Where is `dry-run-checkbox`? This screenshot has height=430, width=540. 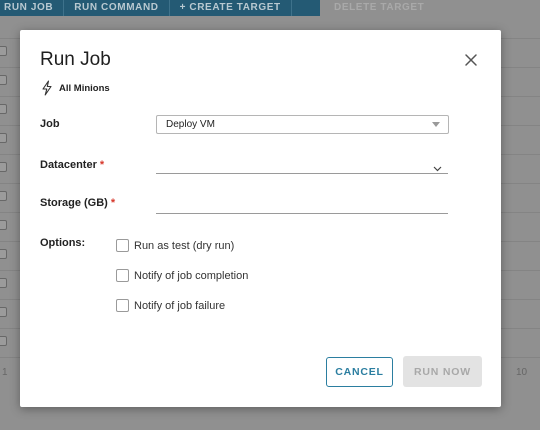 dry-run-checkbox is located at coordinates (122, 245).